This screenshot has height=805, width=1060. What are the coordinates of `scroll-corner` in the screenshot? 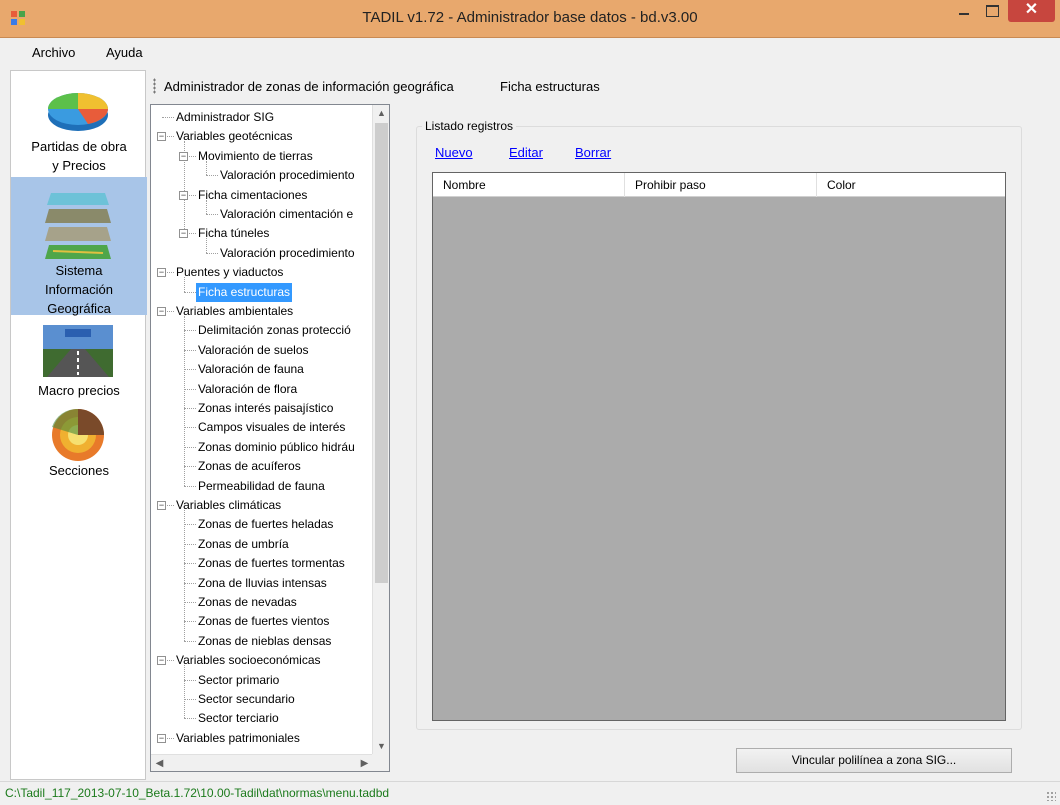 It's located at (380, 762).